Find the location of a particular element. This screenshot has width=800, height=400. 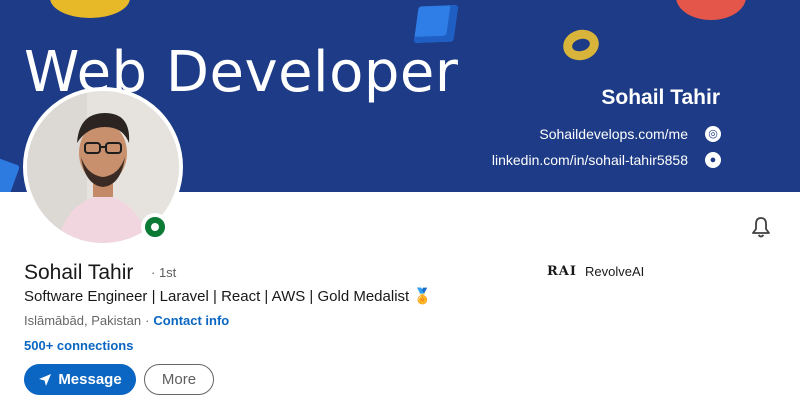

globe-icon: ◎ is located at coordinates (713, 134).